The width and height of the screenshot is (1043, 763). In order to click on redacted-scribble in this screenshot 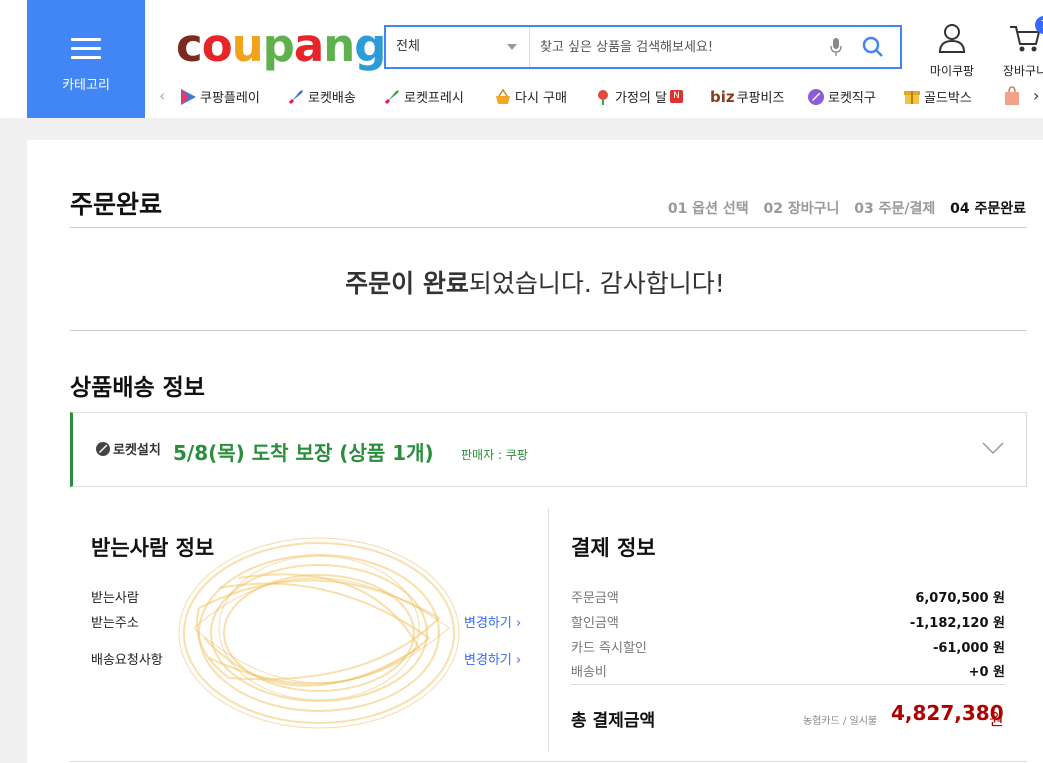, I will do `click(319, 633)`.